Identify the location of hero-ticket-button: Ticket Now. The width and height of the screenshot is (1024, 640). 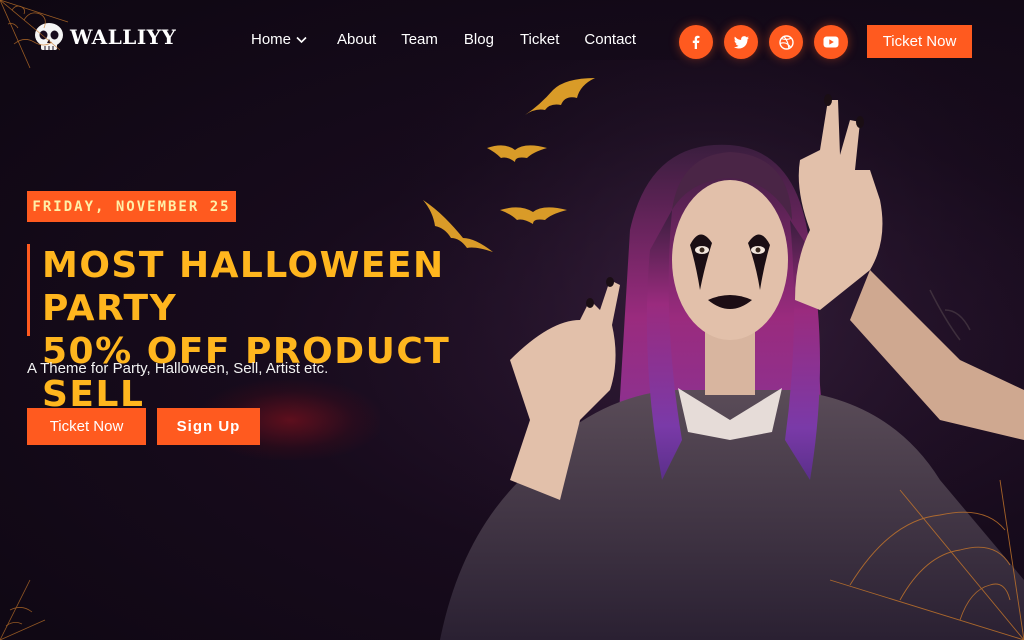
(86, 426).